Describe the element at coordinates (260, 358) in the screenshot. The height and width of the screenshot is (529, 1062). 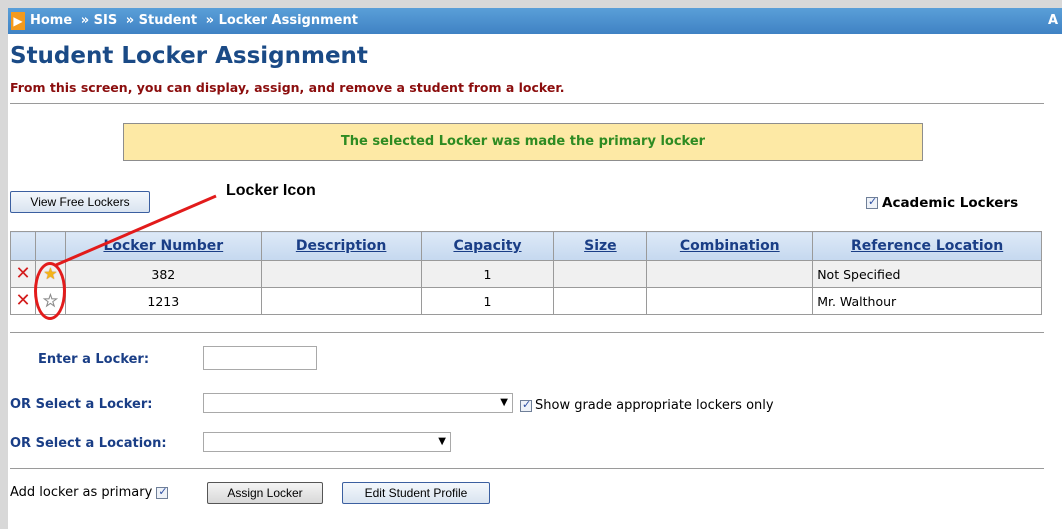
I see `enter-locker-input` at that location.